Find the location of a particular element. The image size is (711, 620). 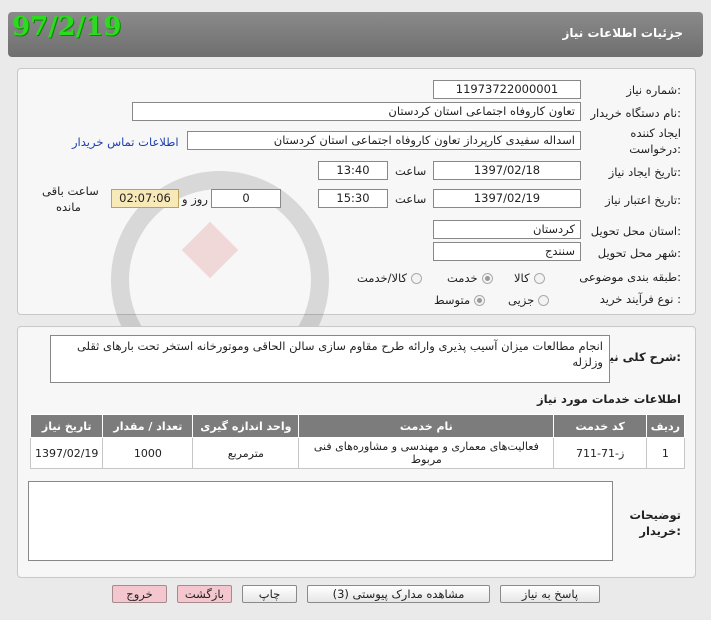

remaining-time-field: 02:07:06 is located at coordinates (145, 198).